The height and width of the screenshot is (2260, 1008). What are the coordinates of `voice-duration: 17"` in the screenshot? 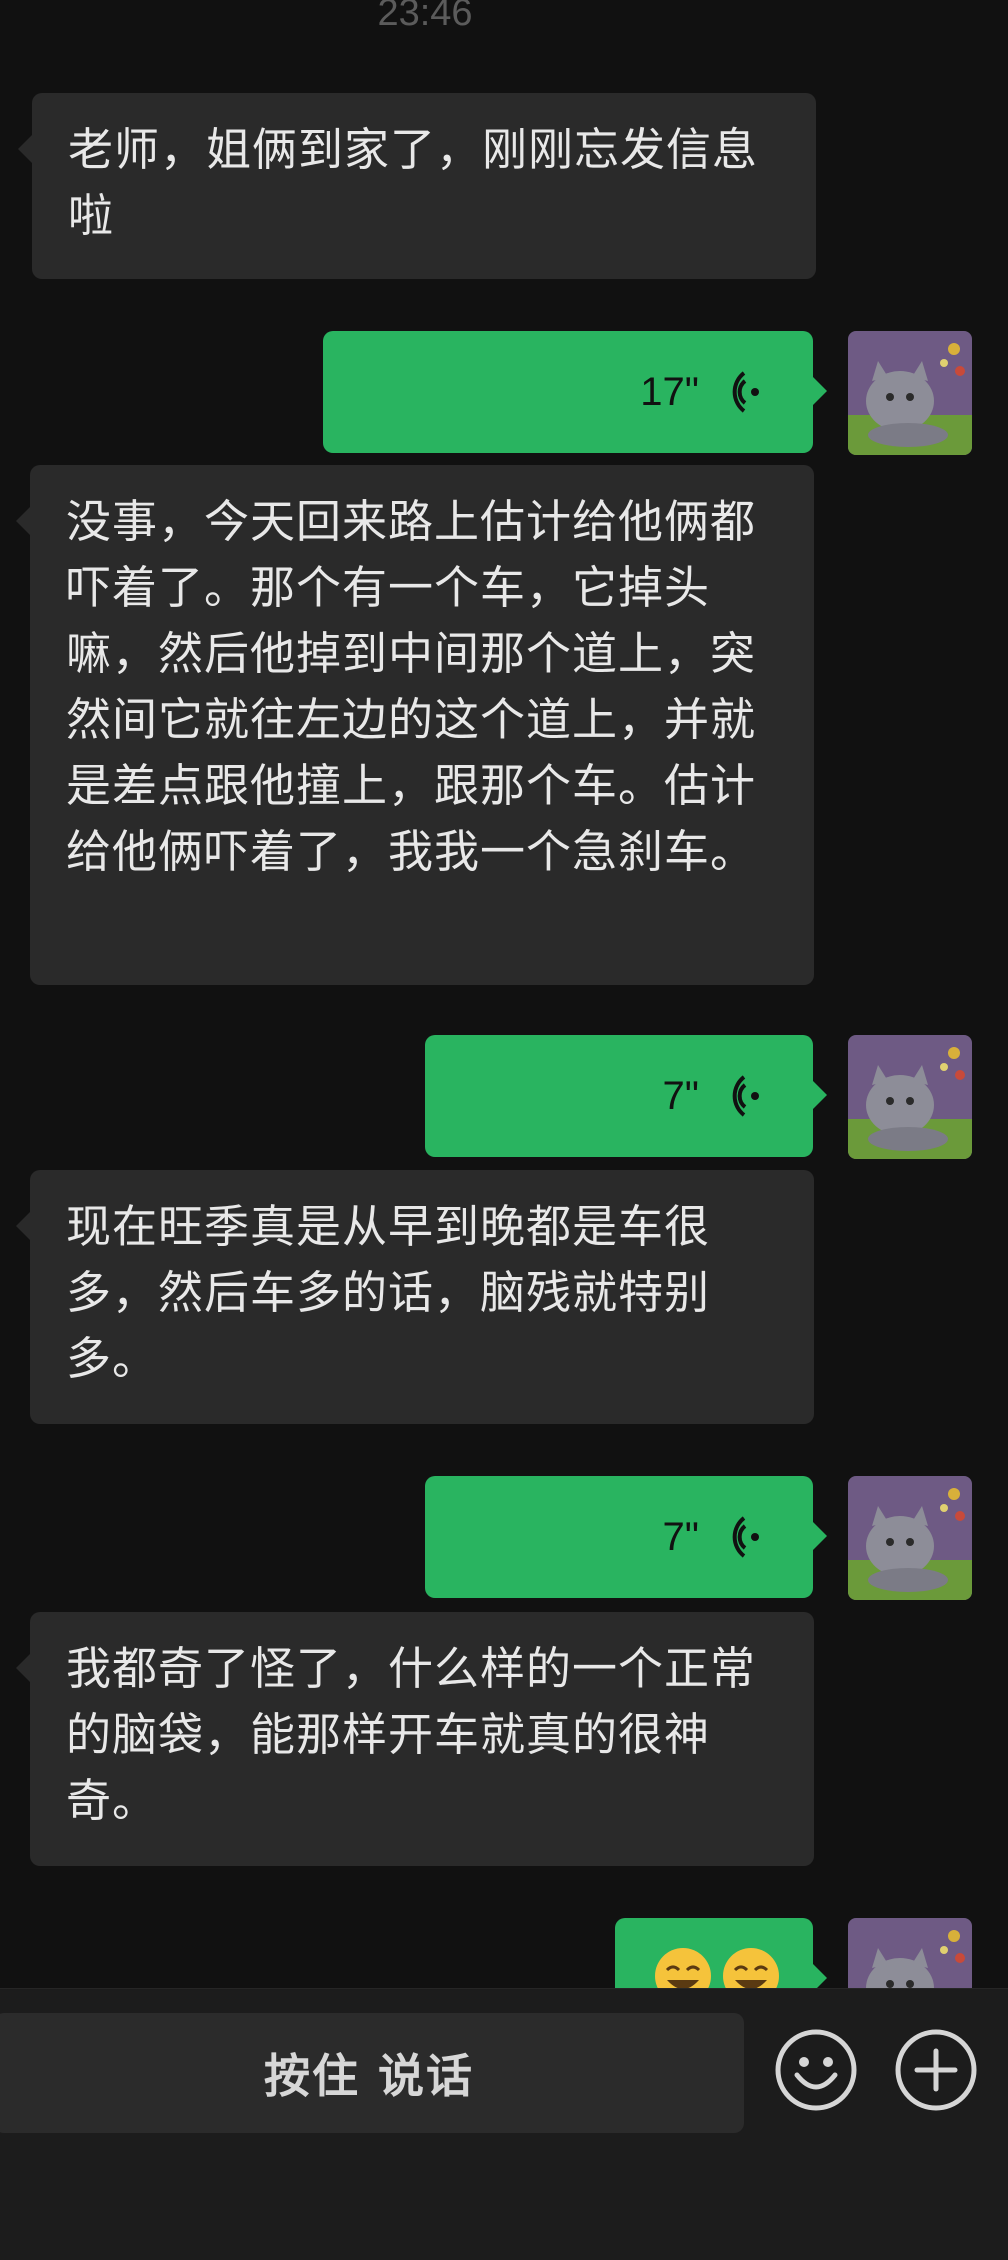 It's located at (669, 391).